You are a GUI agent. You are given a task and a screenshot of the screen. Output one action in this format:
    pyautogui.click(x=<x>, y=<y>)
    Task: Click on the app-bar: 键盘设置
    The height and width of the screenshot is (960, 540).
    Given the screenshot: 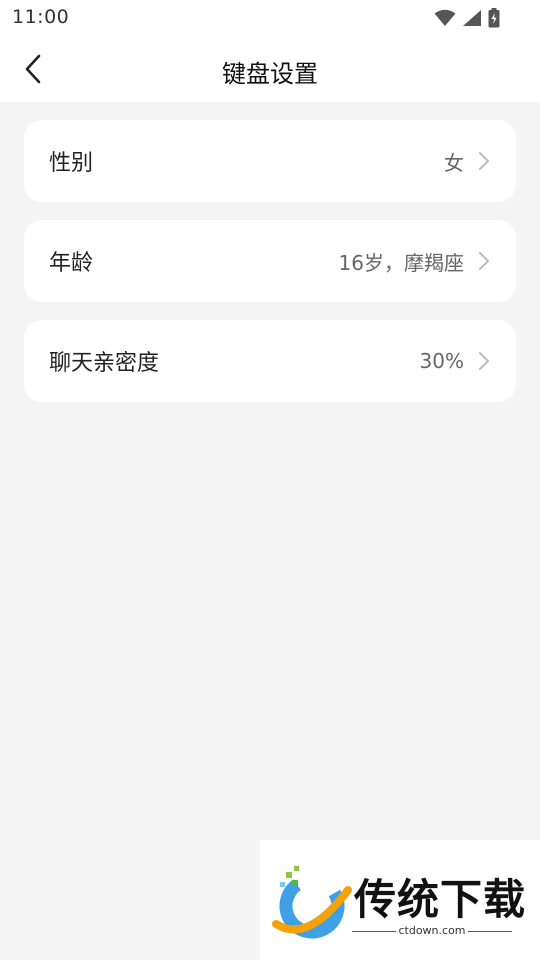 What is the action you would take?
    pyautogui.click(x=270, y=69)
    